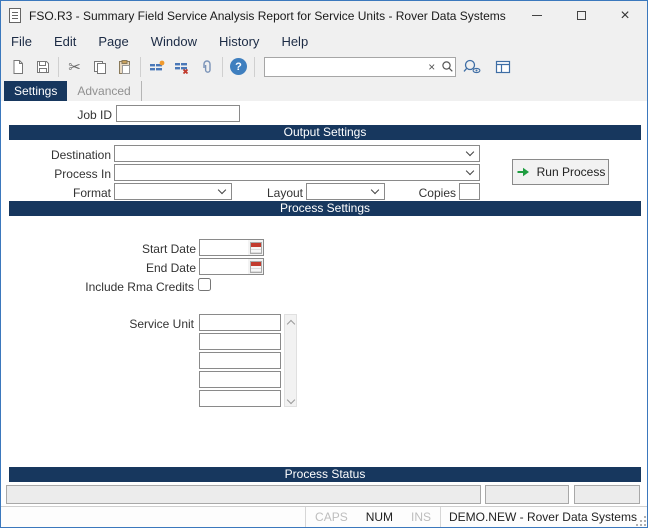 The image size is (648, 528). I want to click on minimize-icon, so click(537, 15).